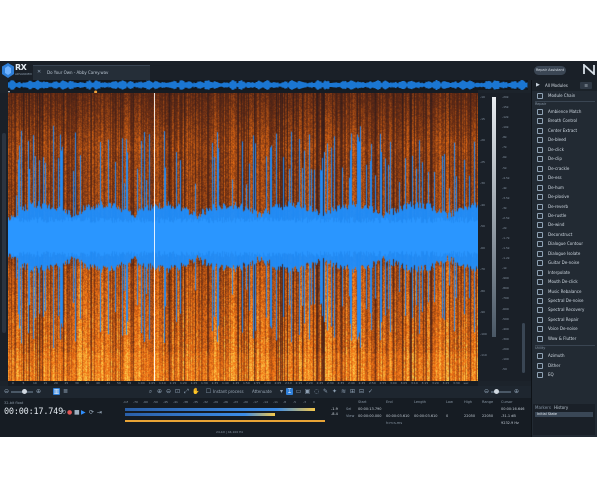 This screenshot has height=497, width=597. I want to click on module-item-de-wind: De-wind, so click(566, 225).